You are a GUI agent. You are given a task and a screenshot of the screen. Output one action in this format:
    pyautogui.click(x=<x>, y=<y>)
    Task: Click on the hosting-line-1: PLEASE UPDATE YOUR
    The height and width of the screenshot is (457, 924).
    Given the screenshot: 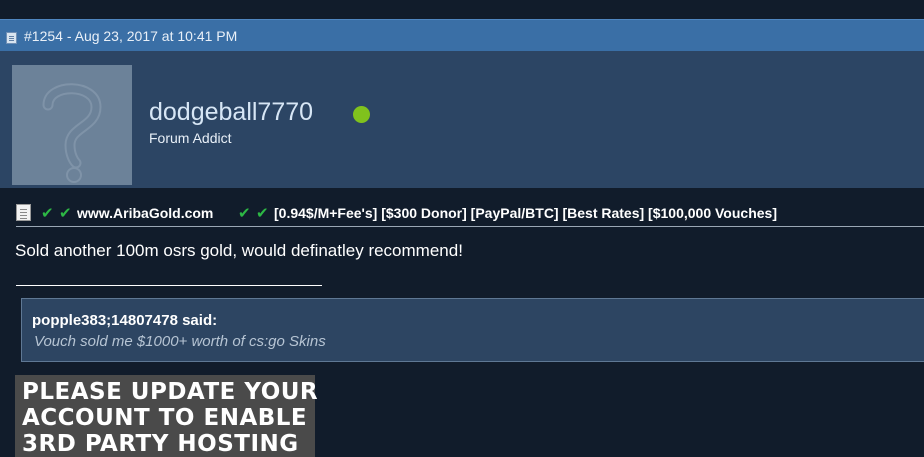 What is the action you would take?
    pyautogui.click(x=170, y=392)
    